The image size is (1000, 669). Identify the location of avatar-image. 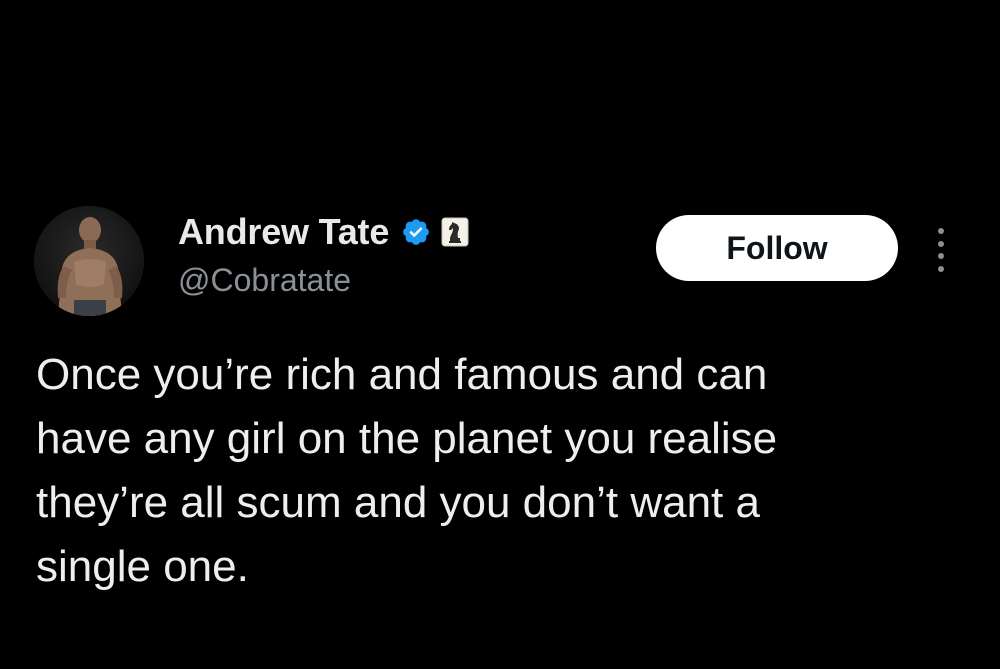
(89, 261).